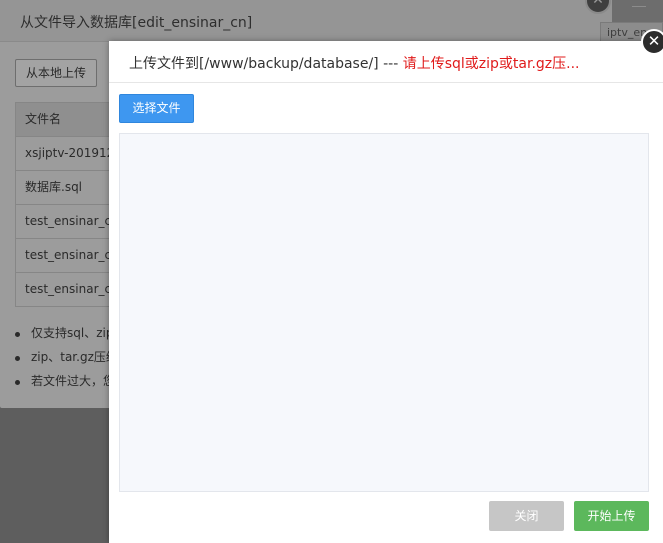  Describe the element at coordinates (639, 6) in the screenshot. I see `divider` at that location.